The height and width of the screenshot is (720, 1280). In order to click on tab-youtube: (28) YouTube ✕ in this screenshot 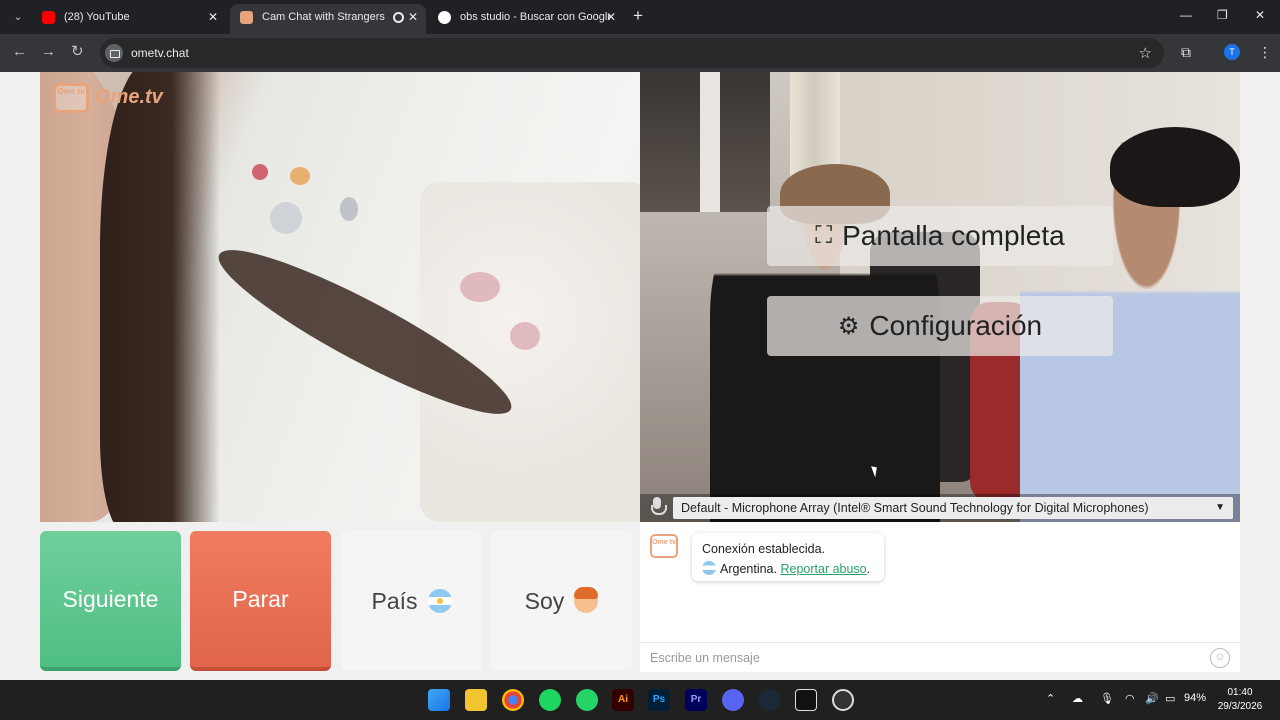, I will do `click(129, 19)`.